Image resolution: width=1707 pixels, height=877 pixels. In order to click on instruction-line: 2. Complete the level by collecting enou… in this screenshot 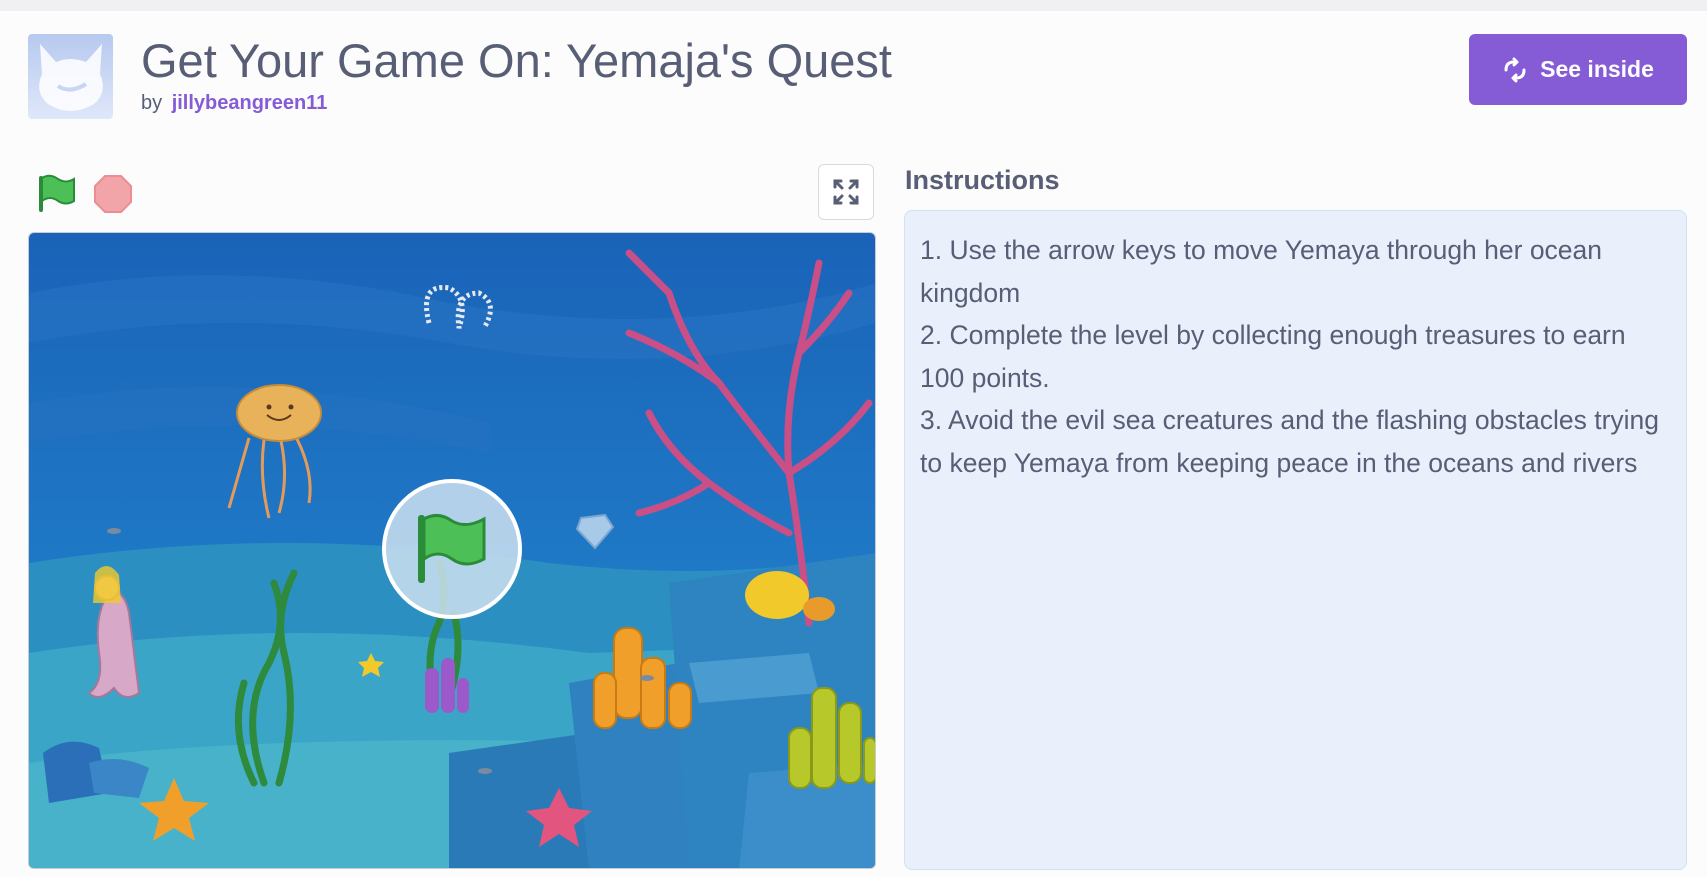, I will do `click(1273, 356)`.